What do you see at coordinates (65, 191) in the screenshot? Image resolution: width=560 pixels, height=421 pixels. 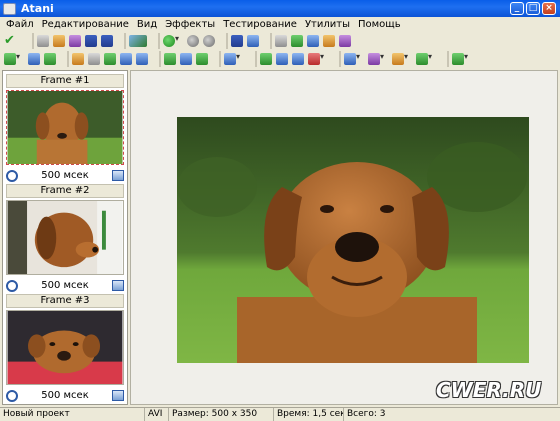 I see `frame-title: Frame #2` at bounding box center [65, 191].